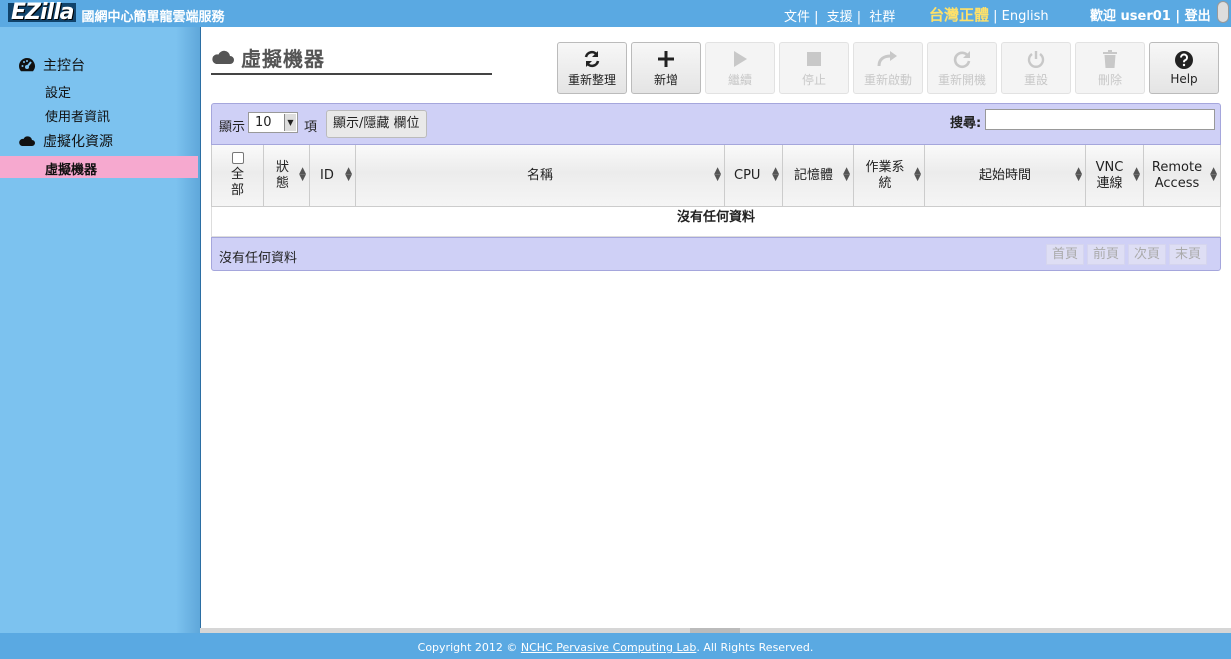 The height and width of the screenshot is (659, 1231). I want to click on refresh-icon, so click(592, 58).